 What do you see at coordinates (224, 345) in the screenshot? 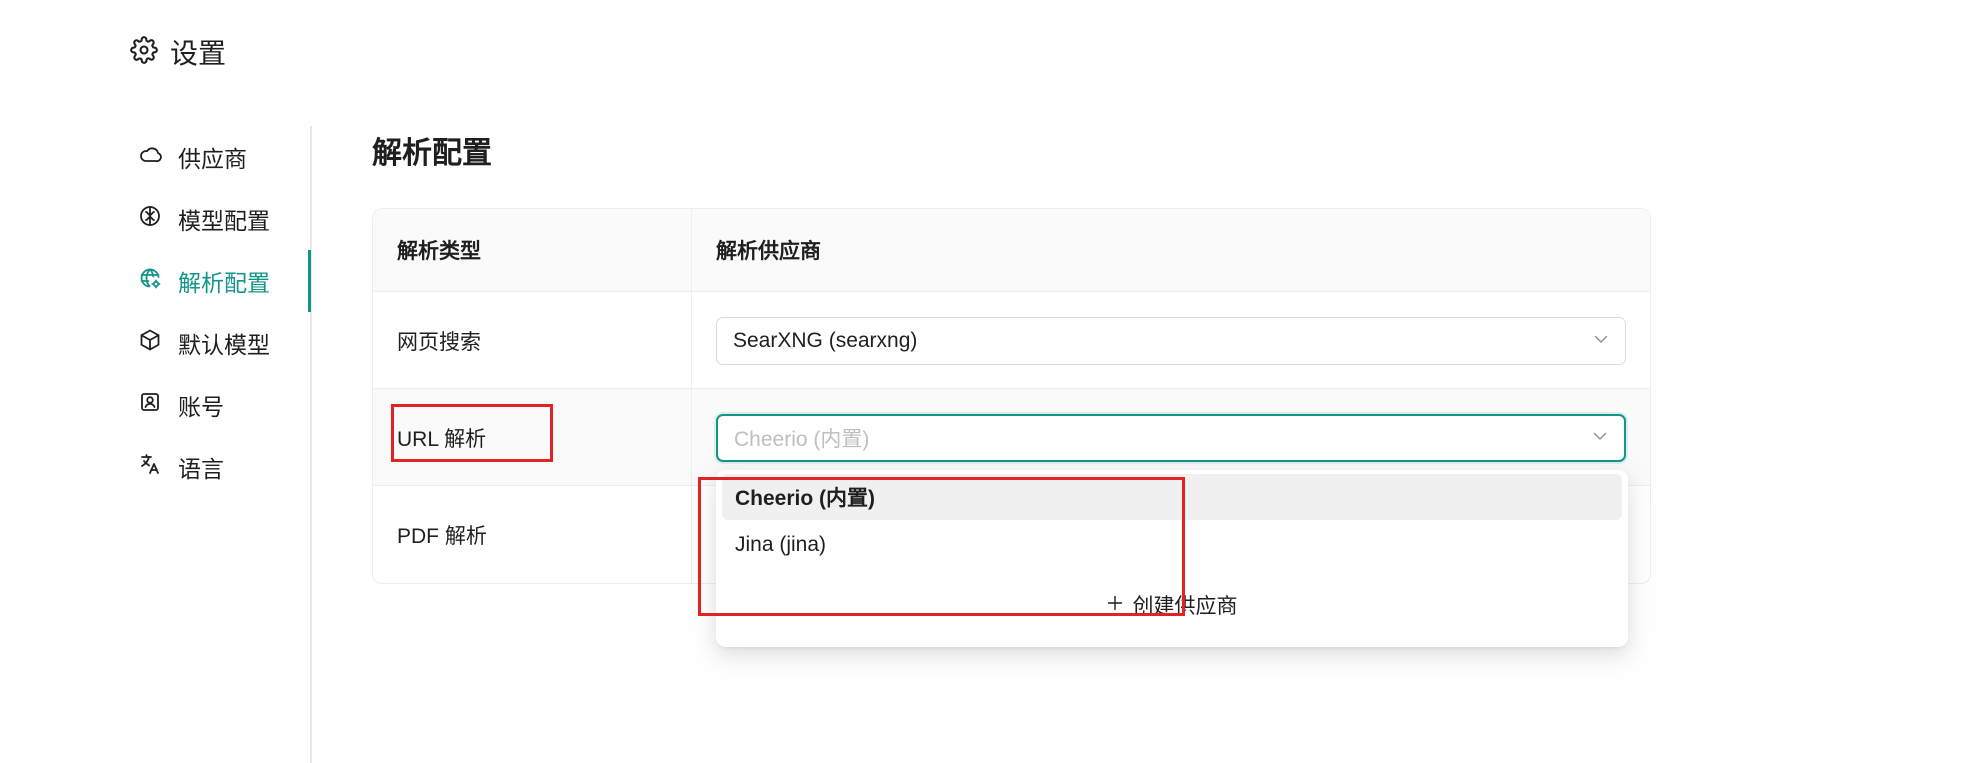
I see `sidebar-item-label: 默认模型` at bounding box center [224, 345].